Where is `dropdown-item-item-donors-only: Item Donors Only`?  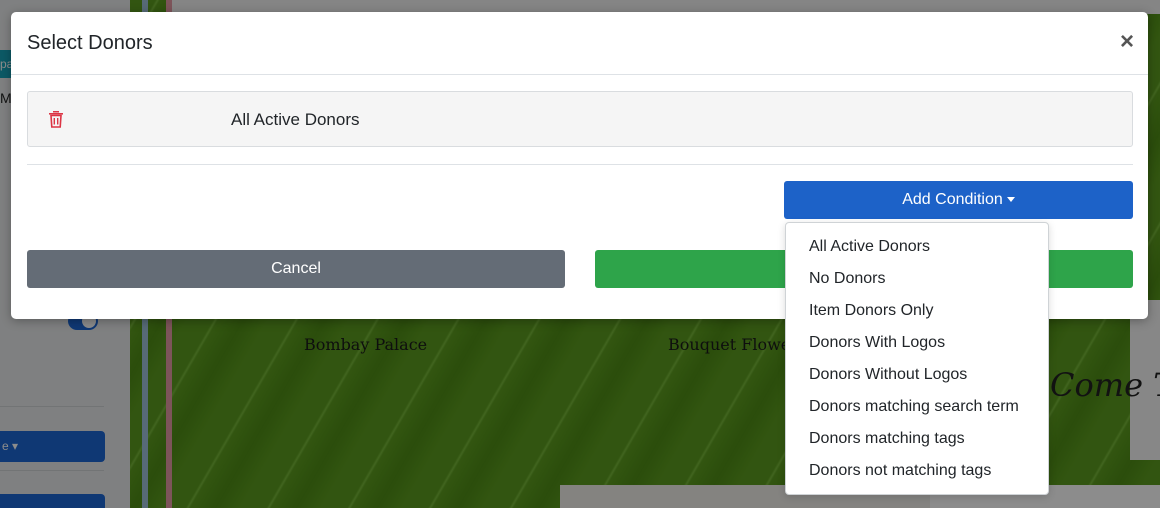 dropdown-item-item-donors-only: Item Donors Only is located at coordinates (917, 311).